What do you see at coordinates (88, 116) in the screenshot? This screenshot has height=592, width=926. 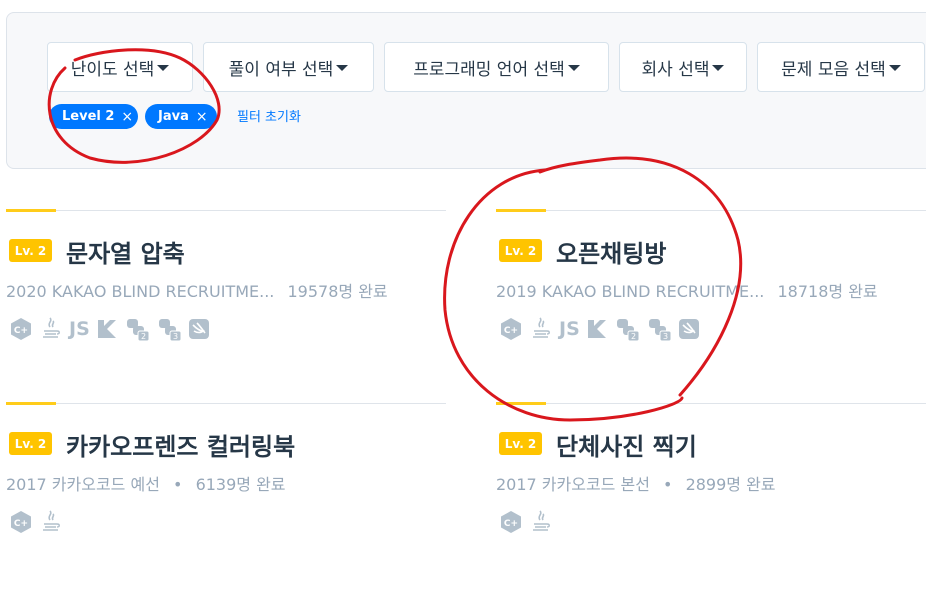 I see `filter-chip-label: Level 2` at bounding box center [88, 116].